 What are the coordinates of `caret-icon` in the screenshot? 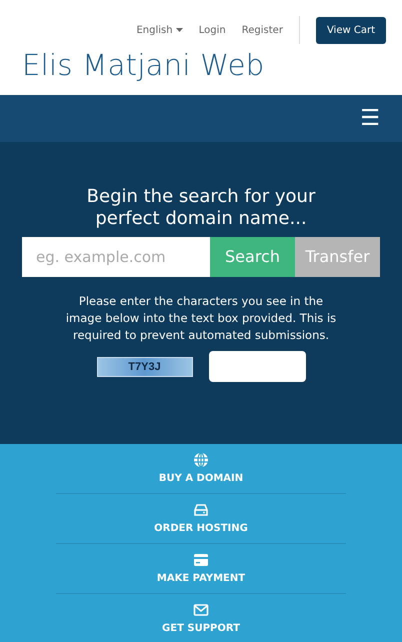 It's located at (179, 30).